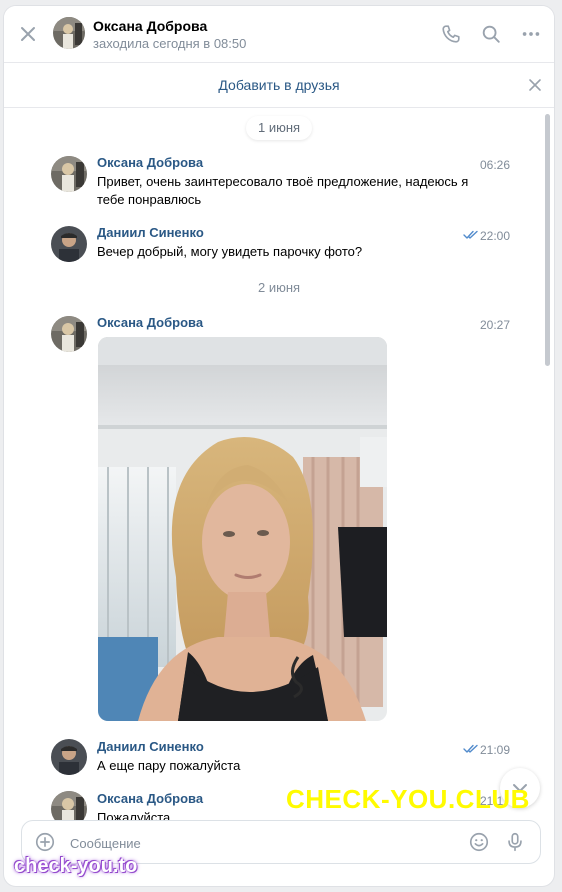  I want to click on friend-request-bar: Добавить в друзья, so click(279, 85).